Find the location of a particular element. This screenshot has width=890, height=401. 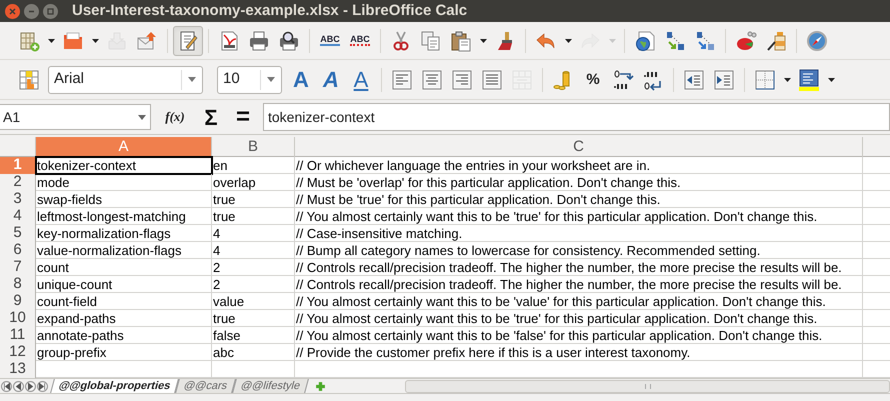

table-cell: key-normalization-flags is located at coordinates (124, 233).